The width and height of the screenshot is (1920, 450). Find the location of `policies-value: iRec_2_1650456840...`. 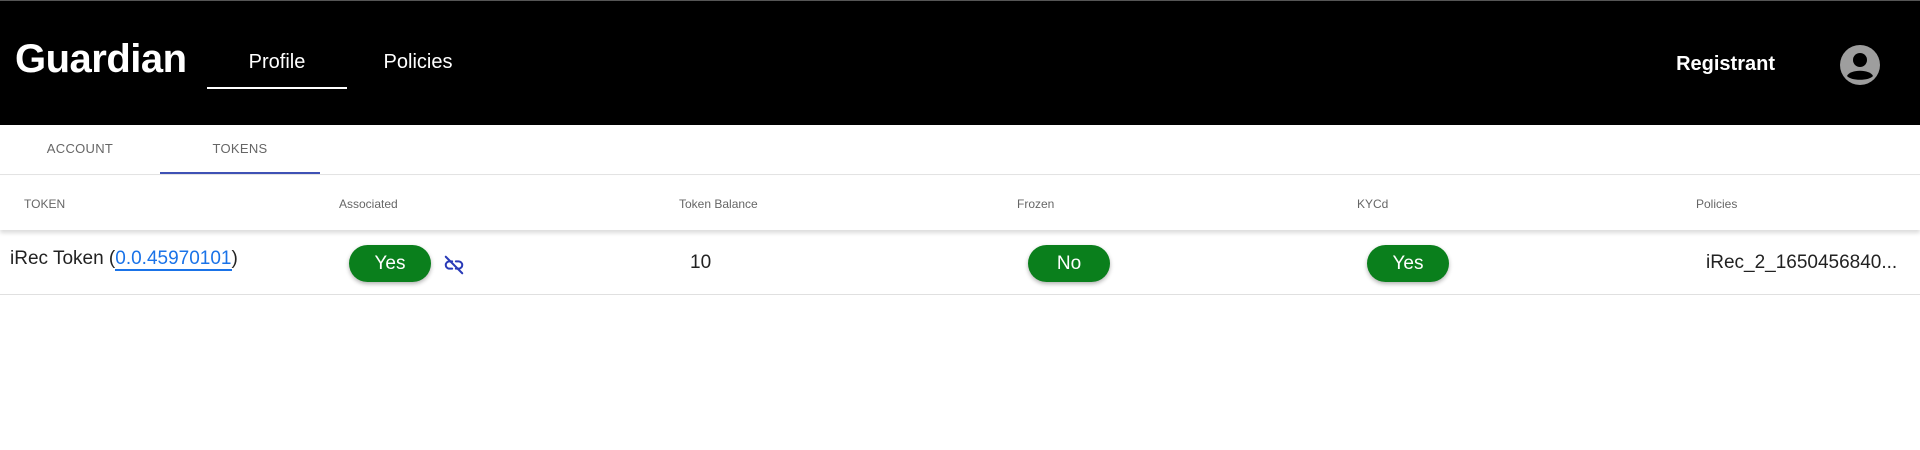

policies-value: iRec_2_1650456840... is located at coordinates (1802, 262).